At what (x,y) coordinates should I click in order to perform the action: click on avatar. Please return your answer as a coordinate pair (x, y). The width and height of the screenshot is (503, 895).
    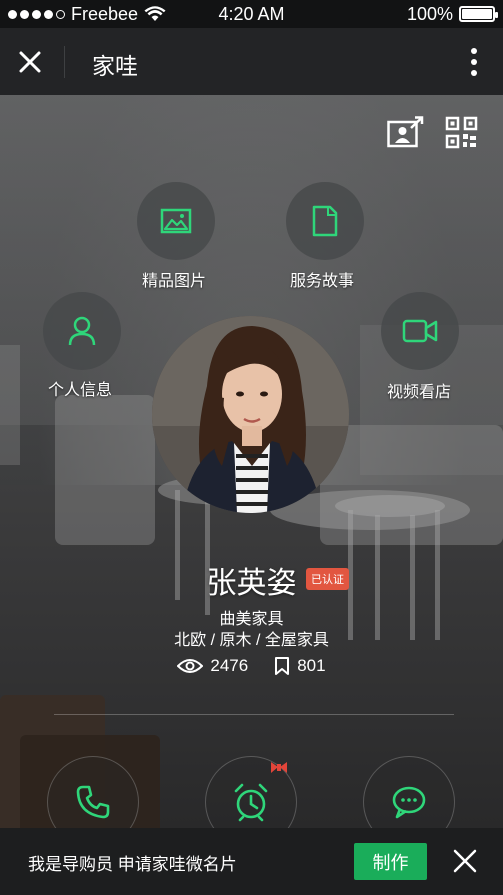
    Looking at the image, I should click on (250, 414).